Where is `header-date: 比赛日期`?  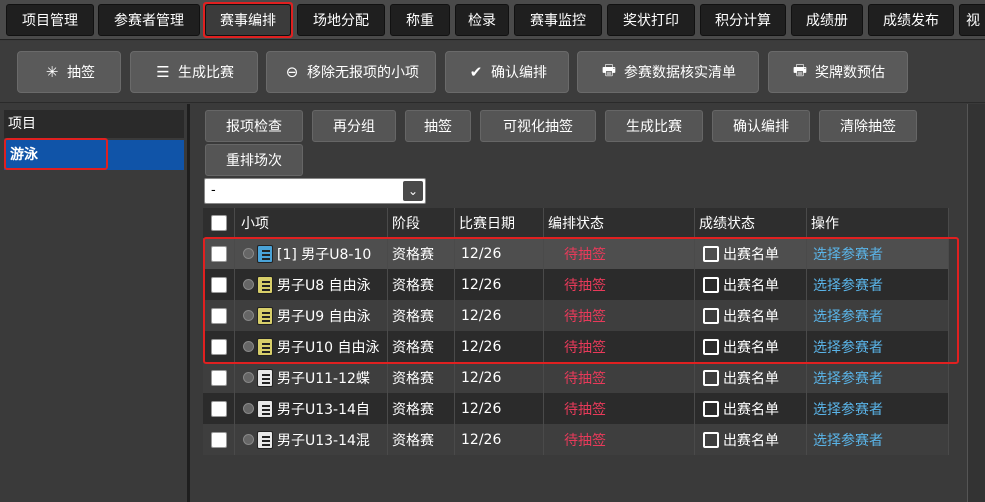 header-date: 比赛日期 is located at coordinates (499, 223).